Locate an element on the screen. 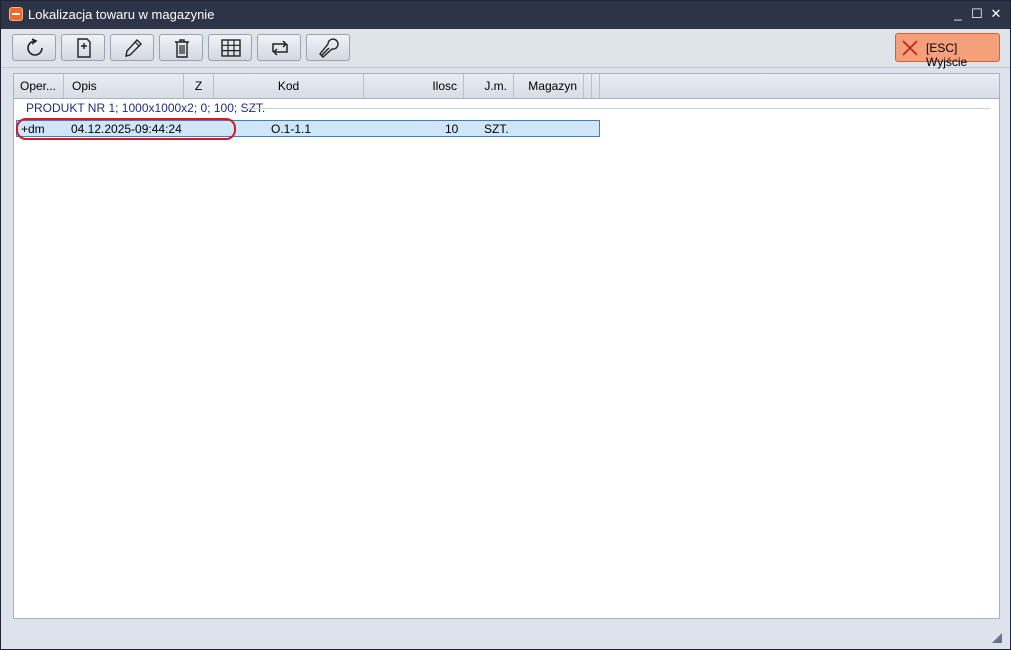 This screenshot has height=650, width=1011. swap-arrows-icon is located at coordinates (280, 48).